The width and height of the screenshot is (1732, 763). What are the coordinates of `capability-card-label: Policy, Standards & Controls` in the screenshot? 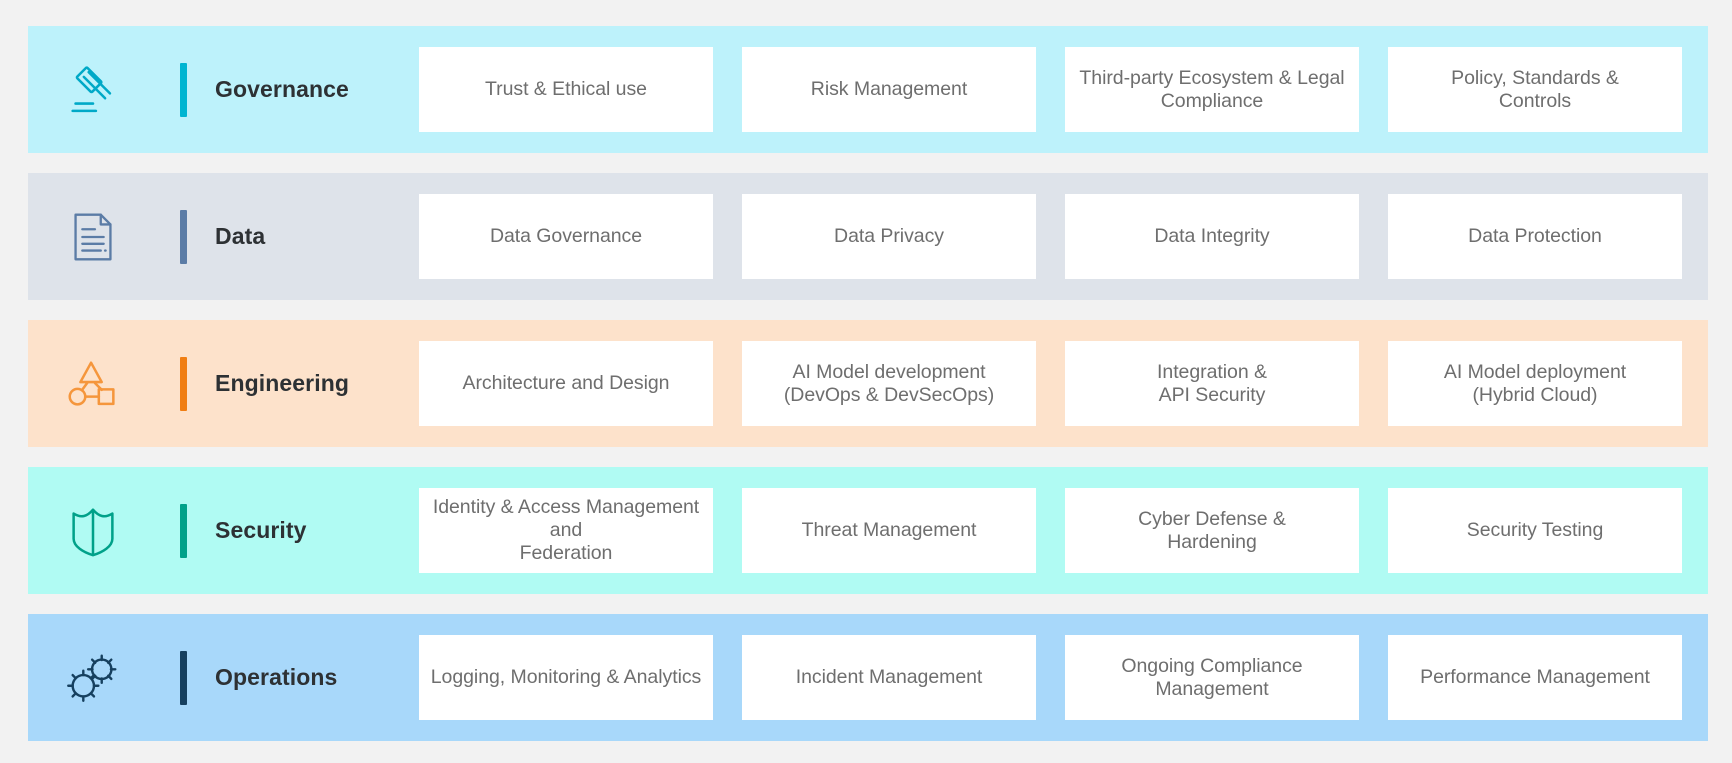 It's located at (1535, 89).